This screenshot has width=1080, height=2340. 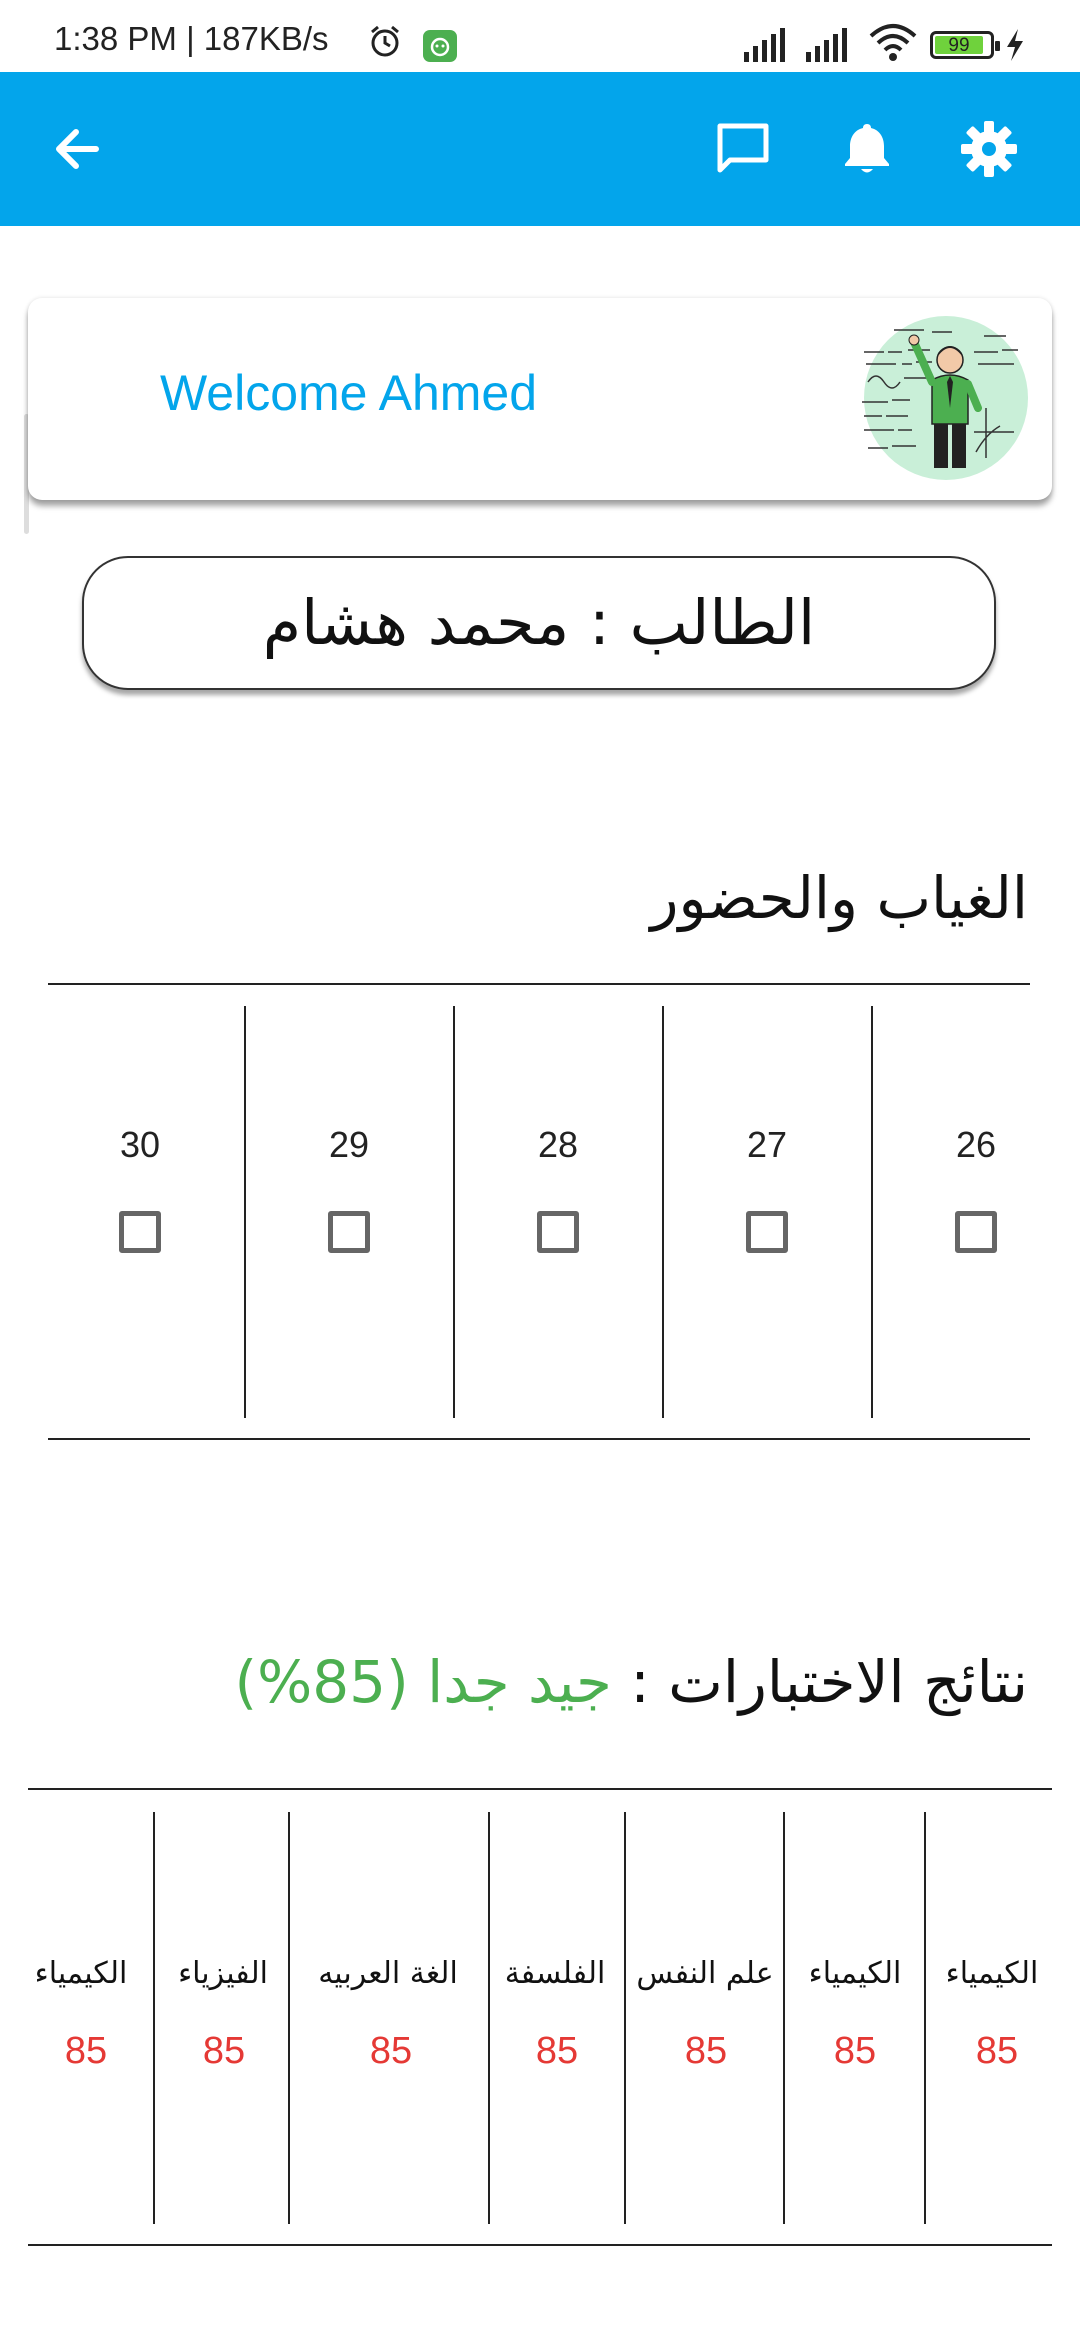 I want to click on app-notification-icon, so click(x=440, y=46).